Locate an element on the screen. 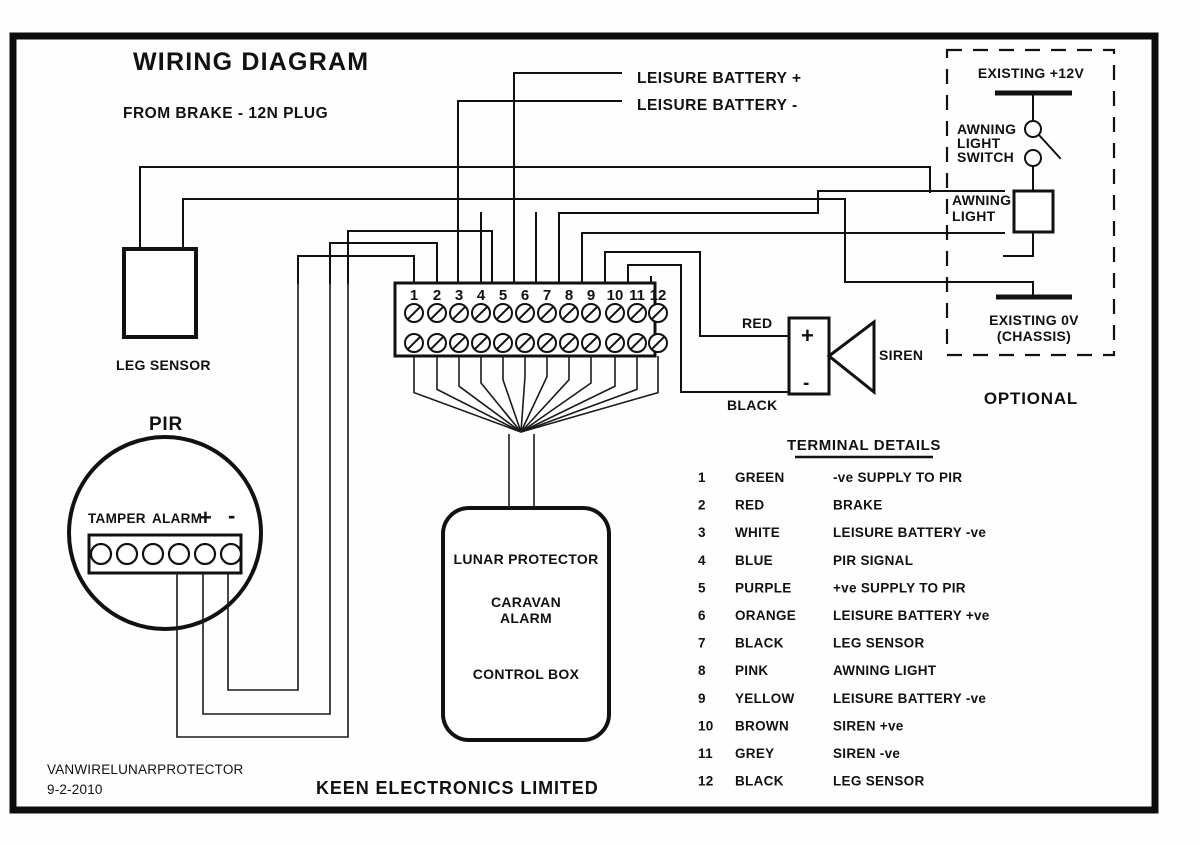  terminal-detail-number: 8 is located at coordinates (702, 670).